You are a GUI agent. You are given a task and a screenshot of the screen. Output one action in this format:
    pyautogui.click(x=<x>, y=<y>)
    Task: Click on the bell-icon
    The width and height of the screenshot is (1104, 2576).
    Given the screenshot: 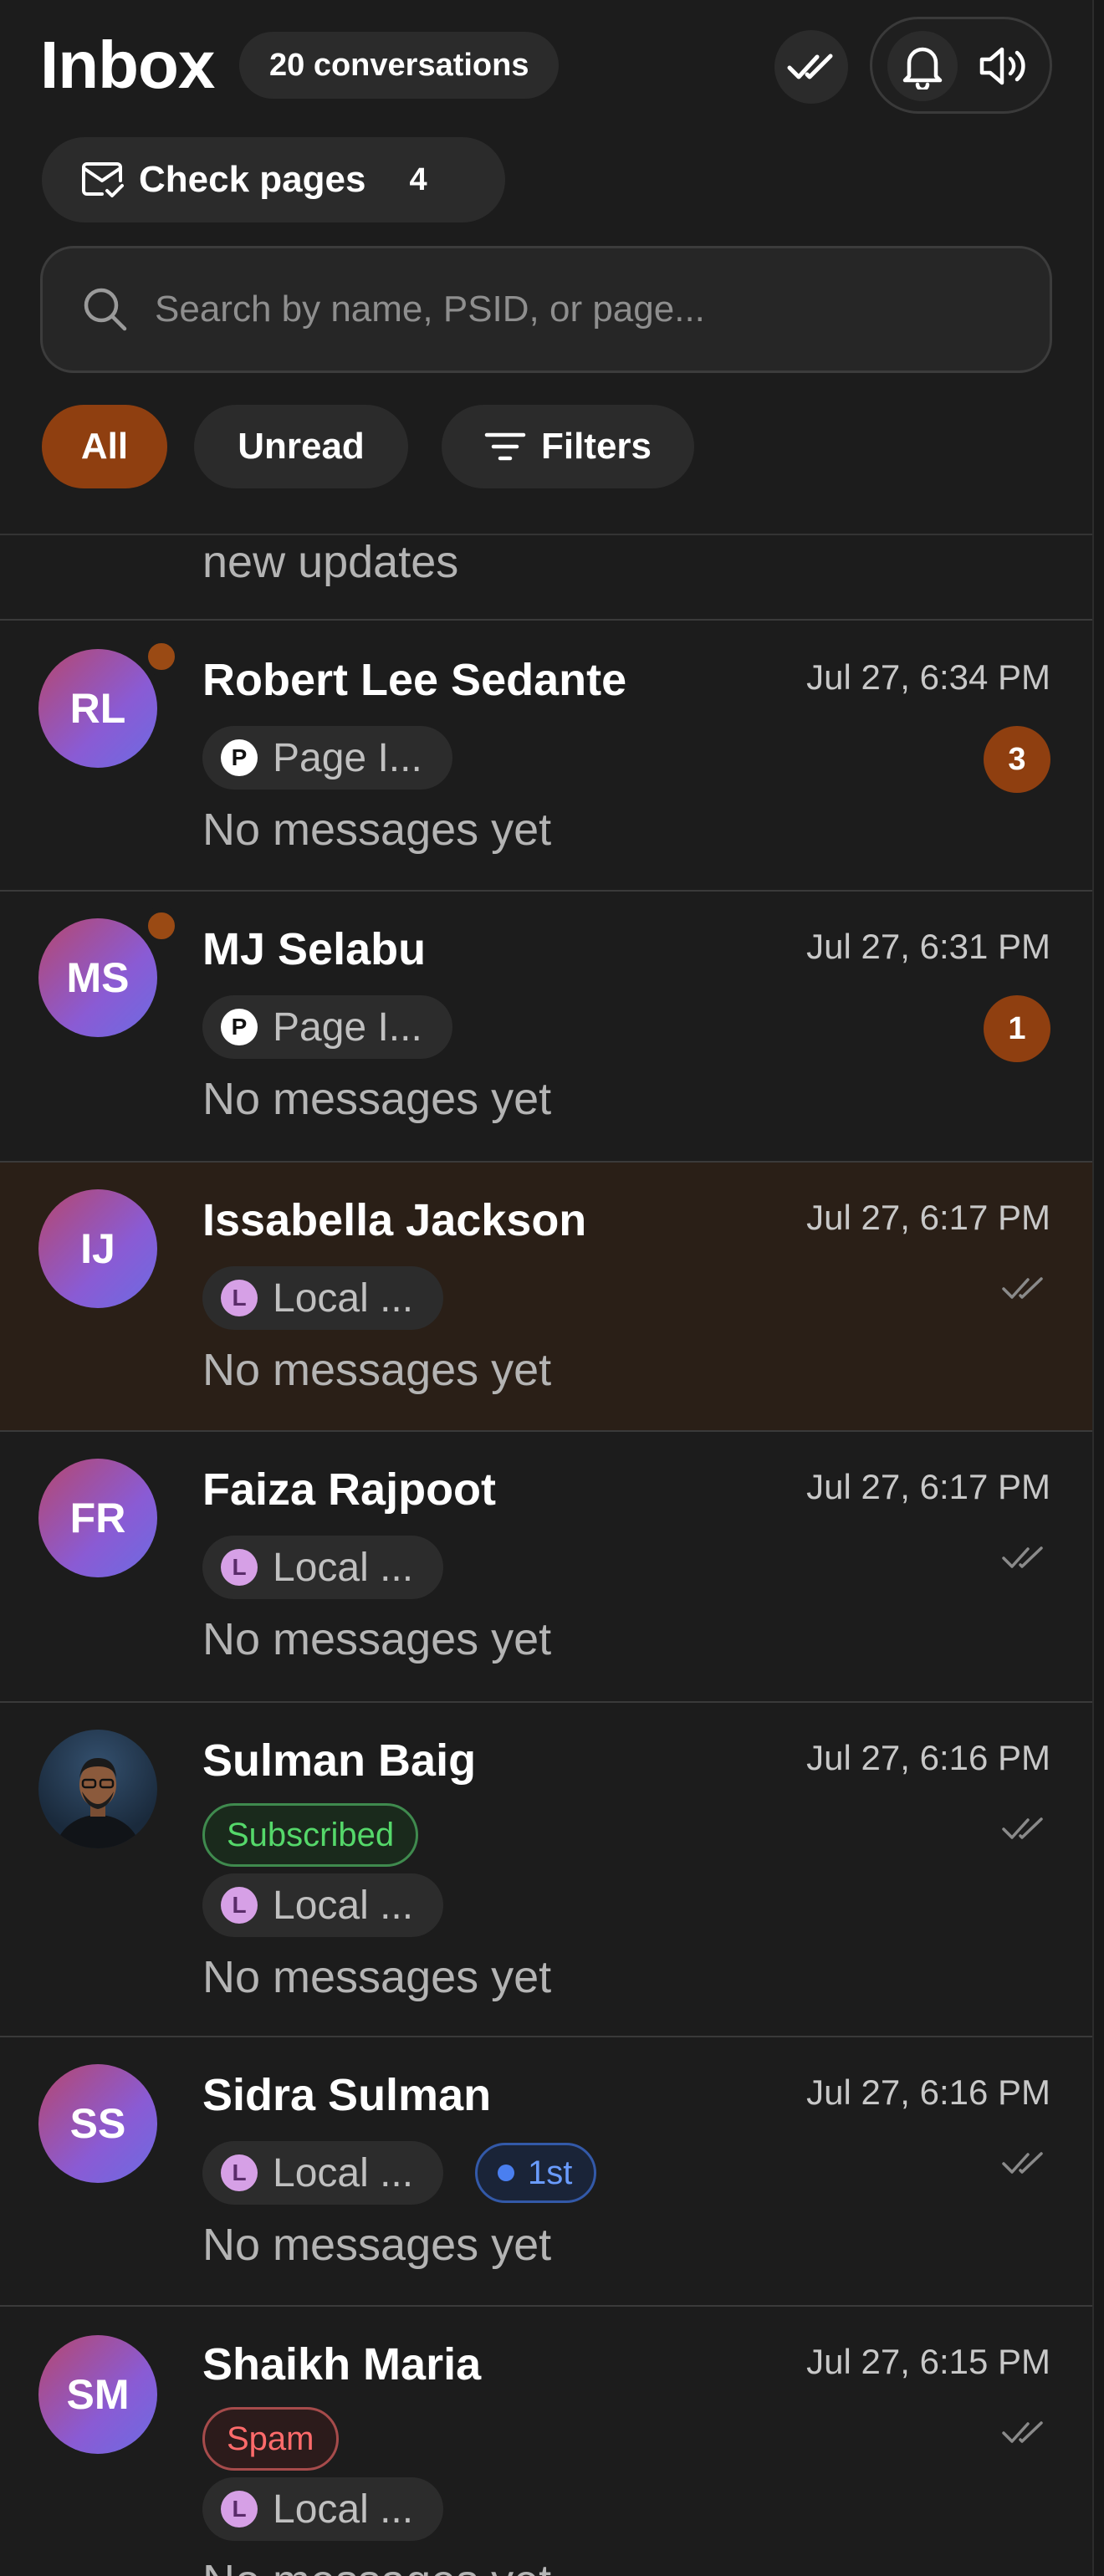 What is the action you would take?
    pyautogui.click(x=922, y=68)
    